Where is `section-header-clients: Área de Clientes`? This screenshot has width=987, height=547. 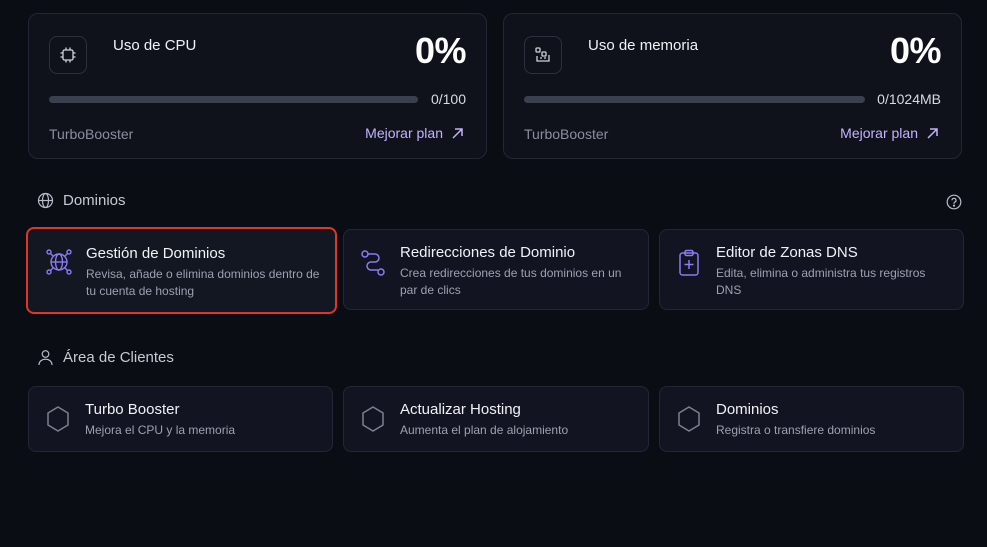
section-header-clients: Área de Clientes is located at coordinates (105, 357).